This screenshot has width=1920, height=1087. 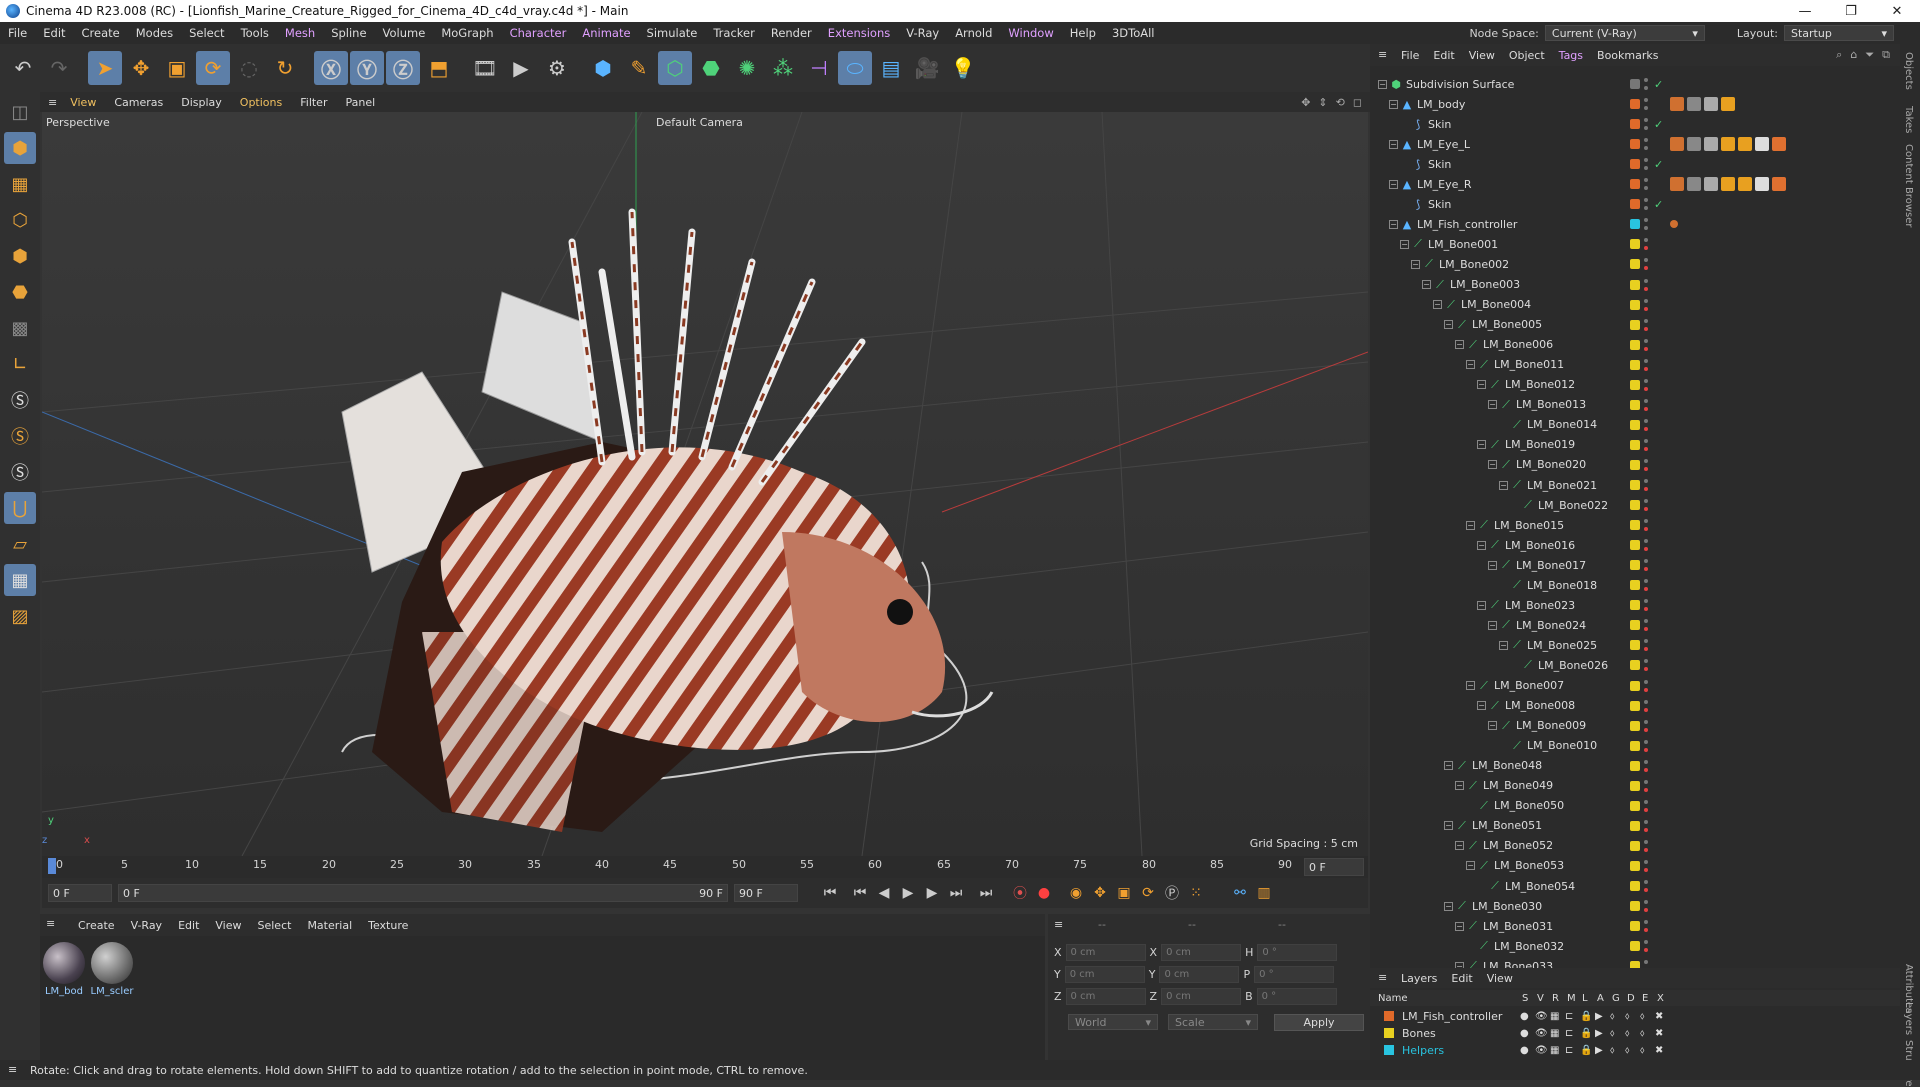 I want to click on viewport-menu-cameras: Cameras, so click(x=138, y=102).